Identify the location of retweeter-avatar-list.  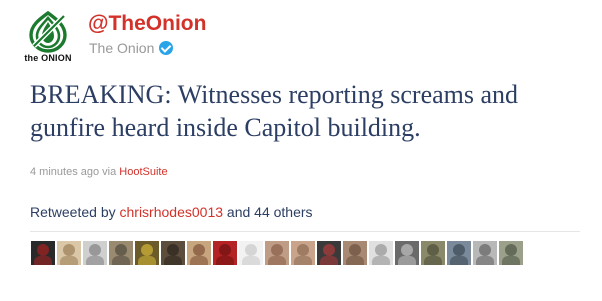
(278, 253).